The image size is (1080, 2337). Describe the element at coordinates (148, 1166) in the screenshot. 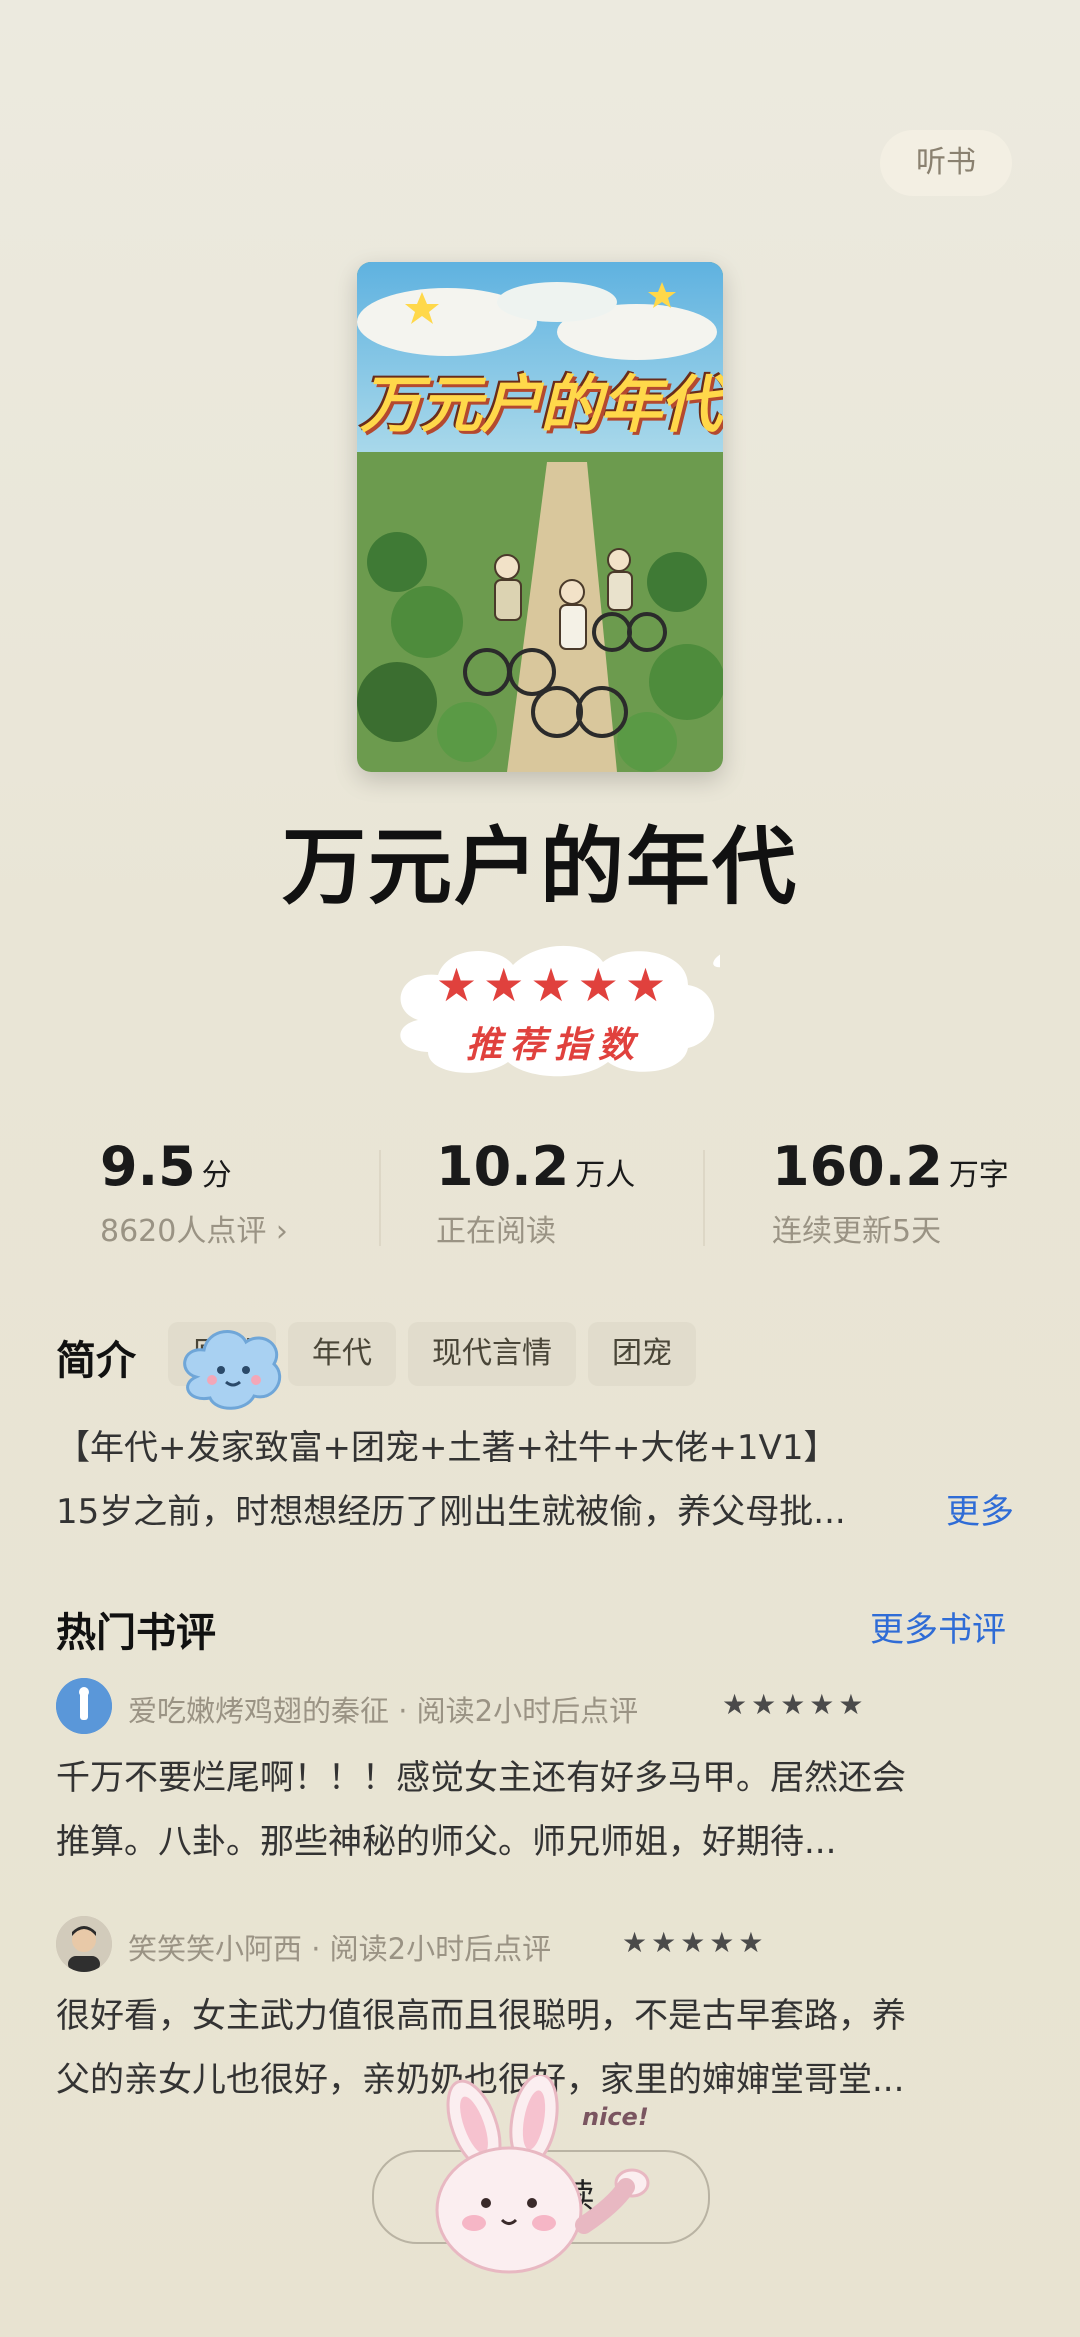

I see `score-value: 9.5` at that location.